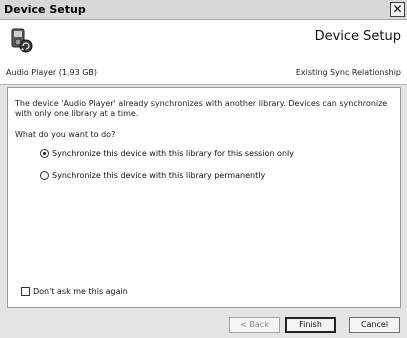  I want to click on permanent-radio, so click(44, 175).